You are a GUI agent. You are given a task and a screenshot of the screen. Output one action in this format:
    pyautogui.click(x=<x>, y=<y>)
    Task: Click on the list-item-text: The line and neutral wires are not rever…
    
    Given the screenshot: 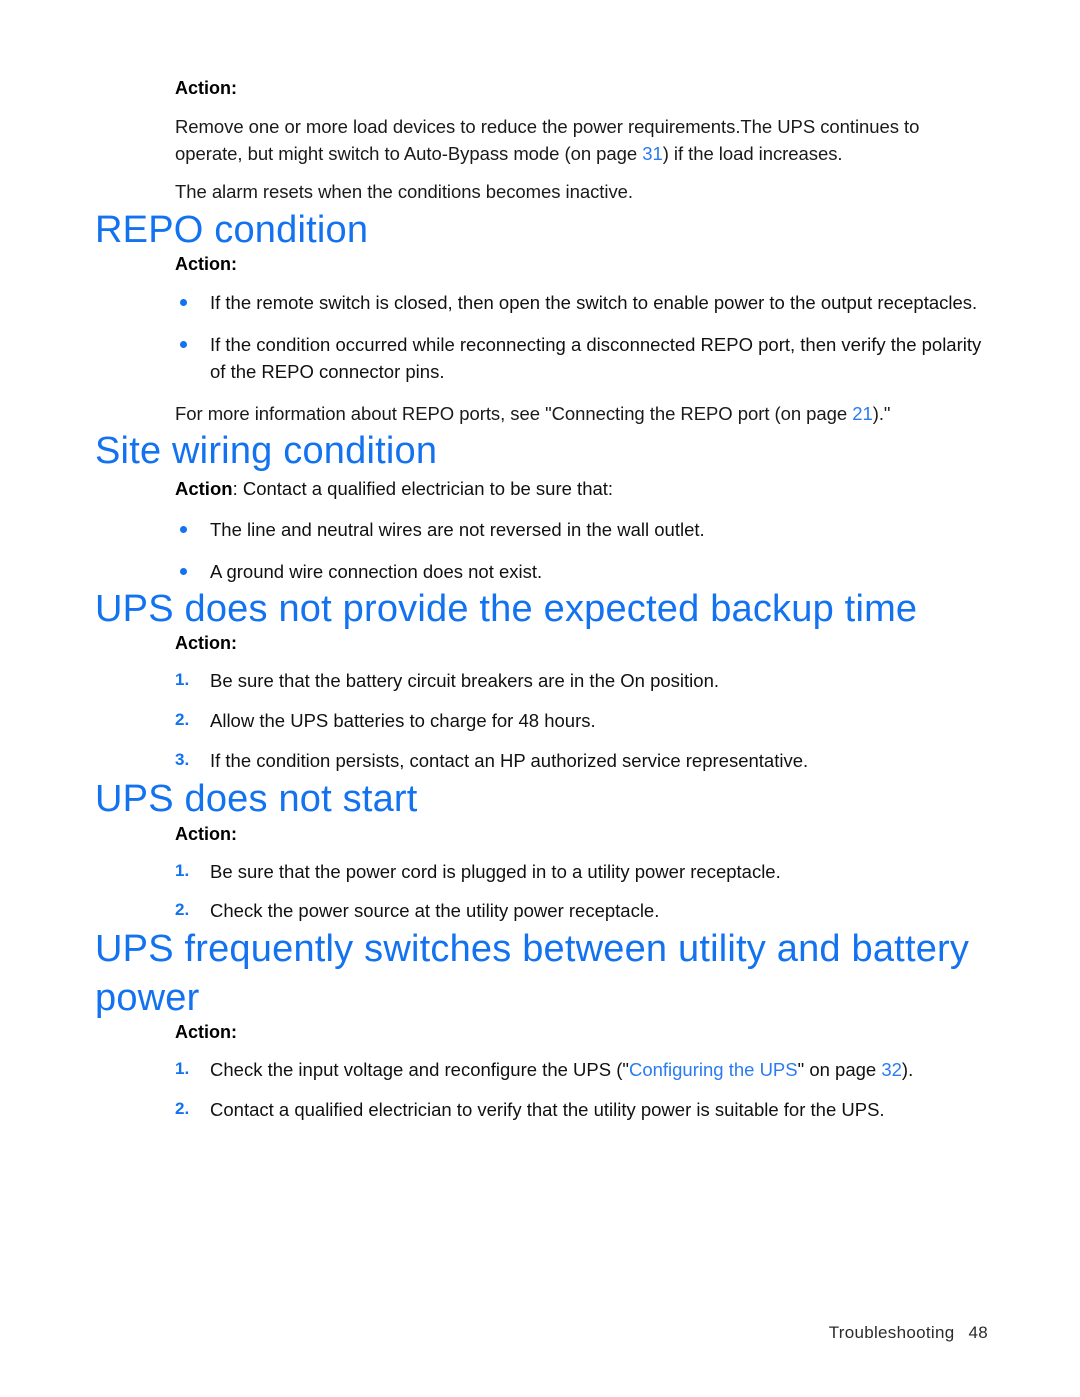 What is the action you would take?
    pyautogui.click(x=457, y=529)
    